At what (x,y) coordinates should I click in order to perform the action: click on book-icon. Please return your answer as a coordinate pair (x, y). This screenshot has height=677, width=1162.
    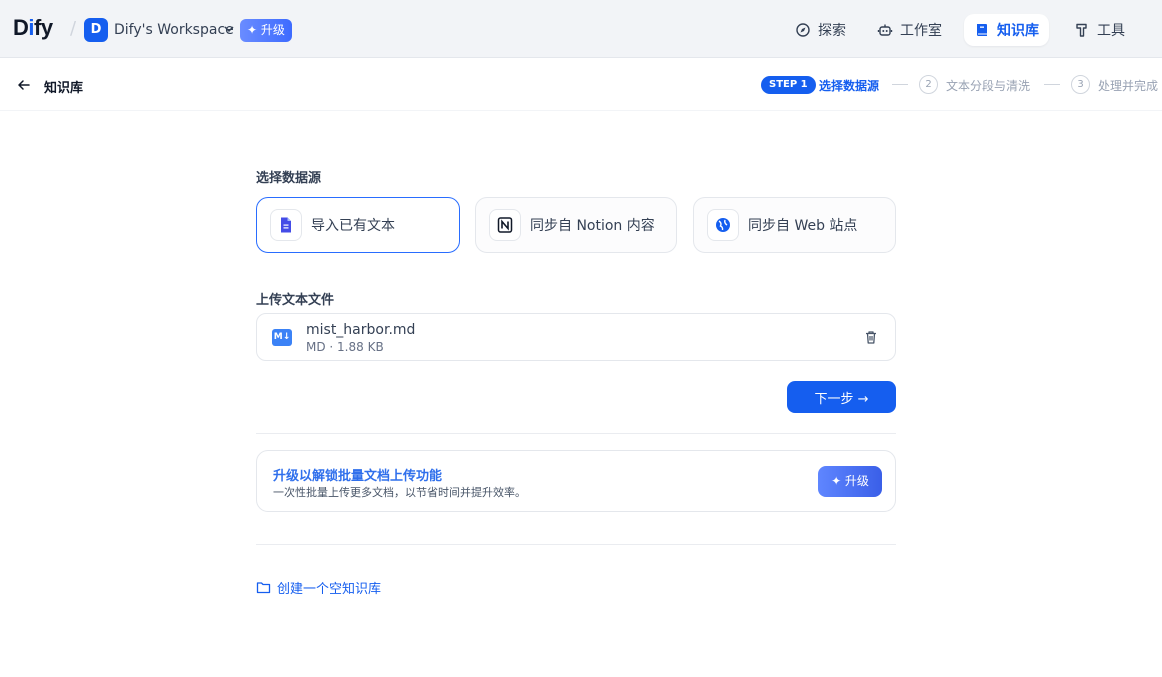
    Looking at the image, I should click on (981, 30).